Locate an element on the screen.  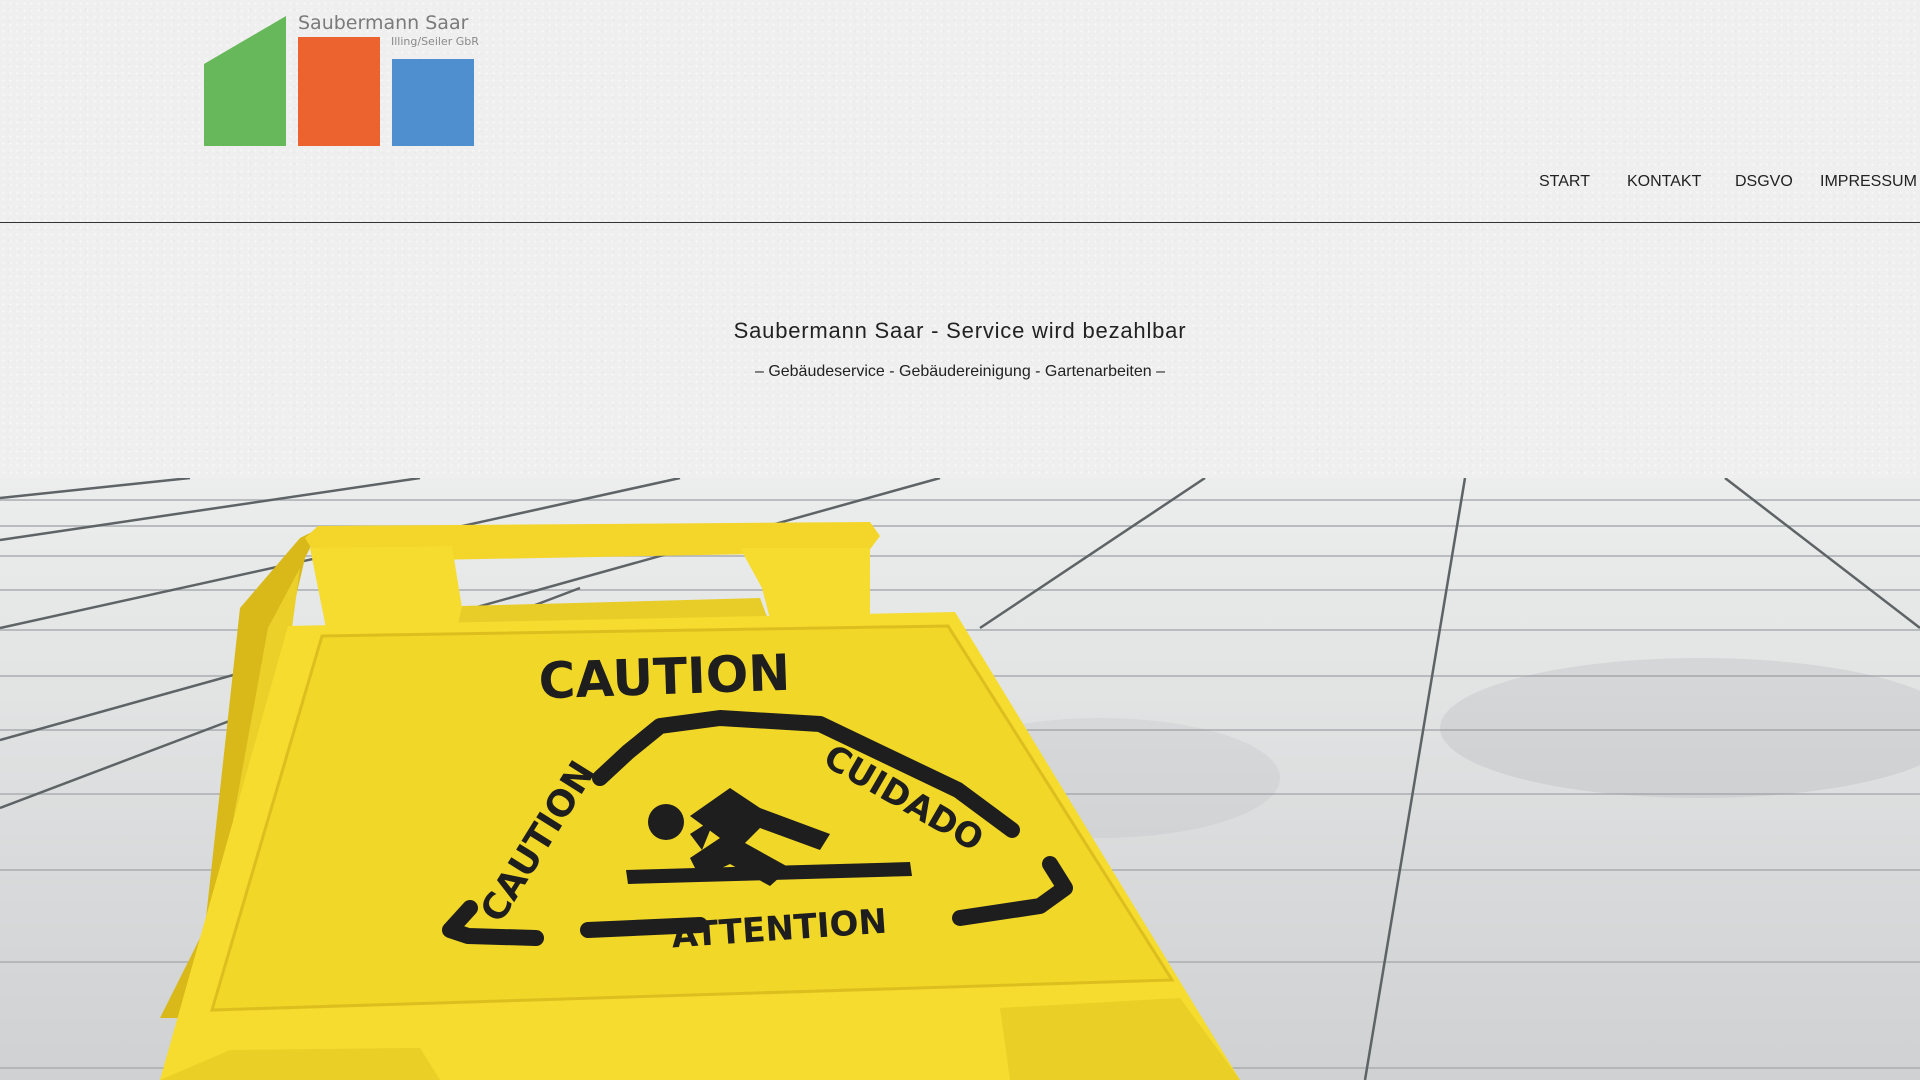
logo-name: Saubermann Saar is located at coordinates (383, 23).